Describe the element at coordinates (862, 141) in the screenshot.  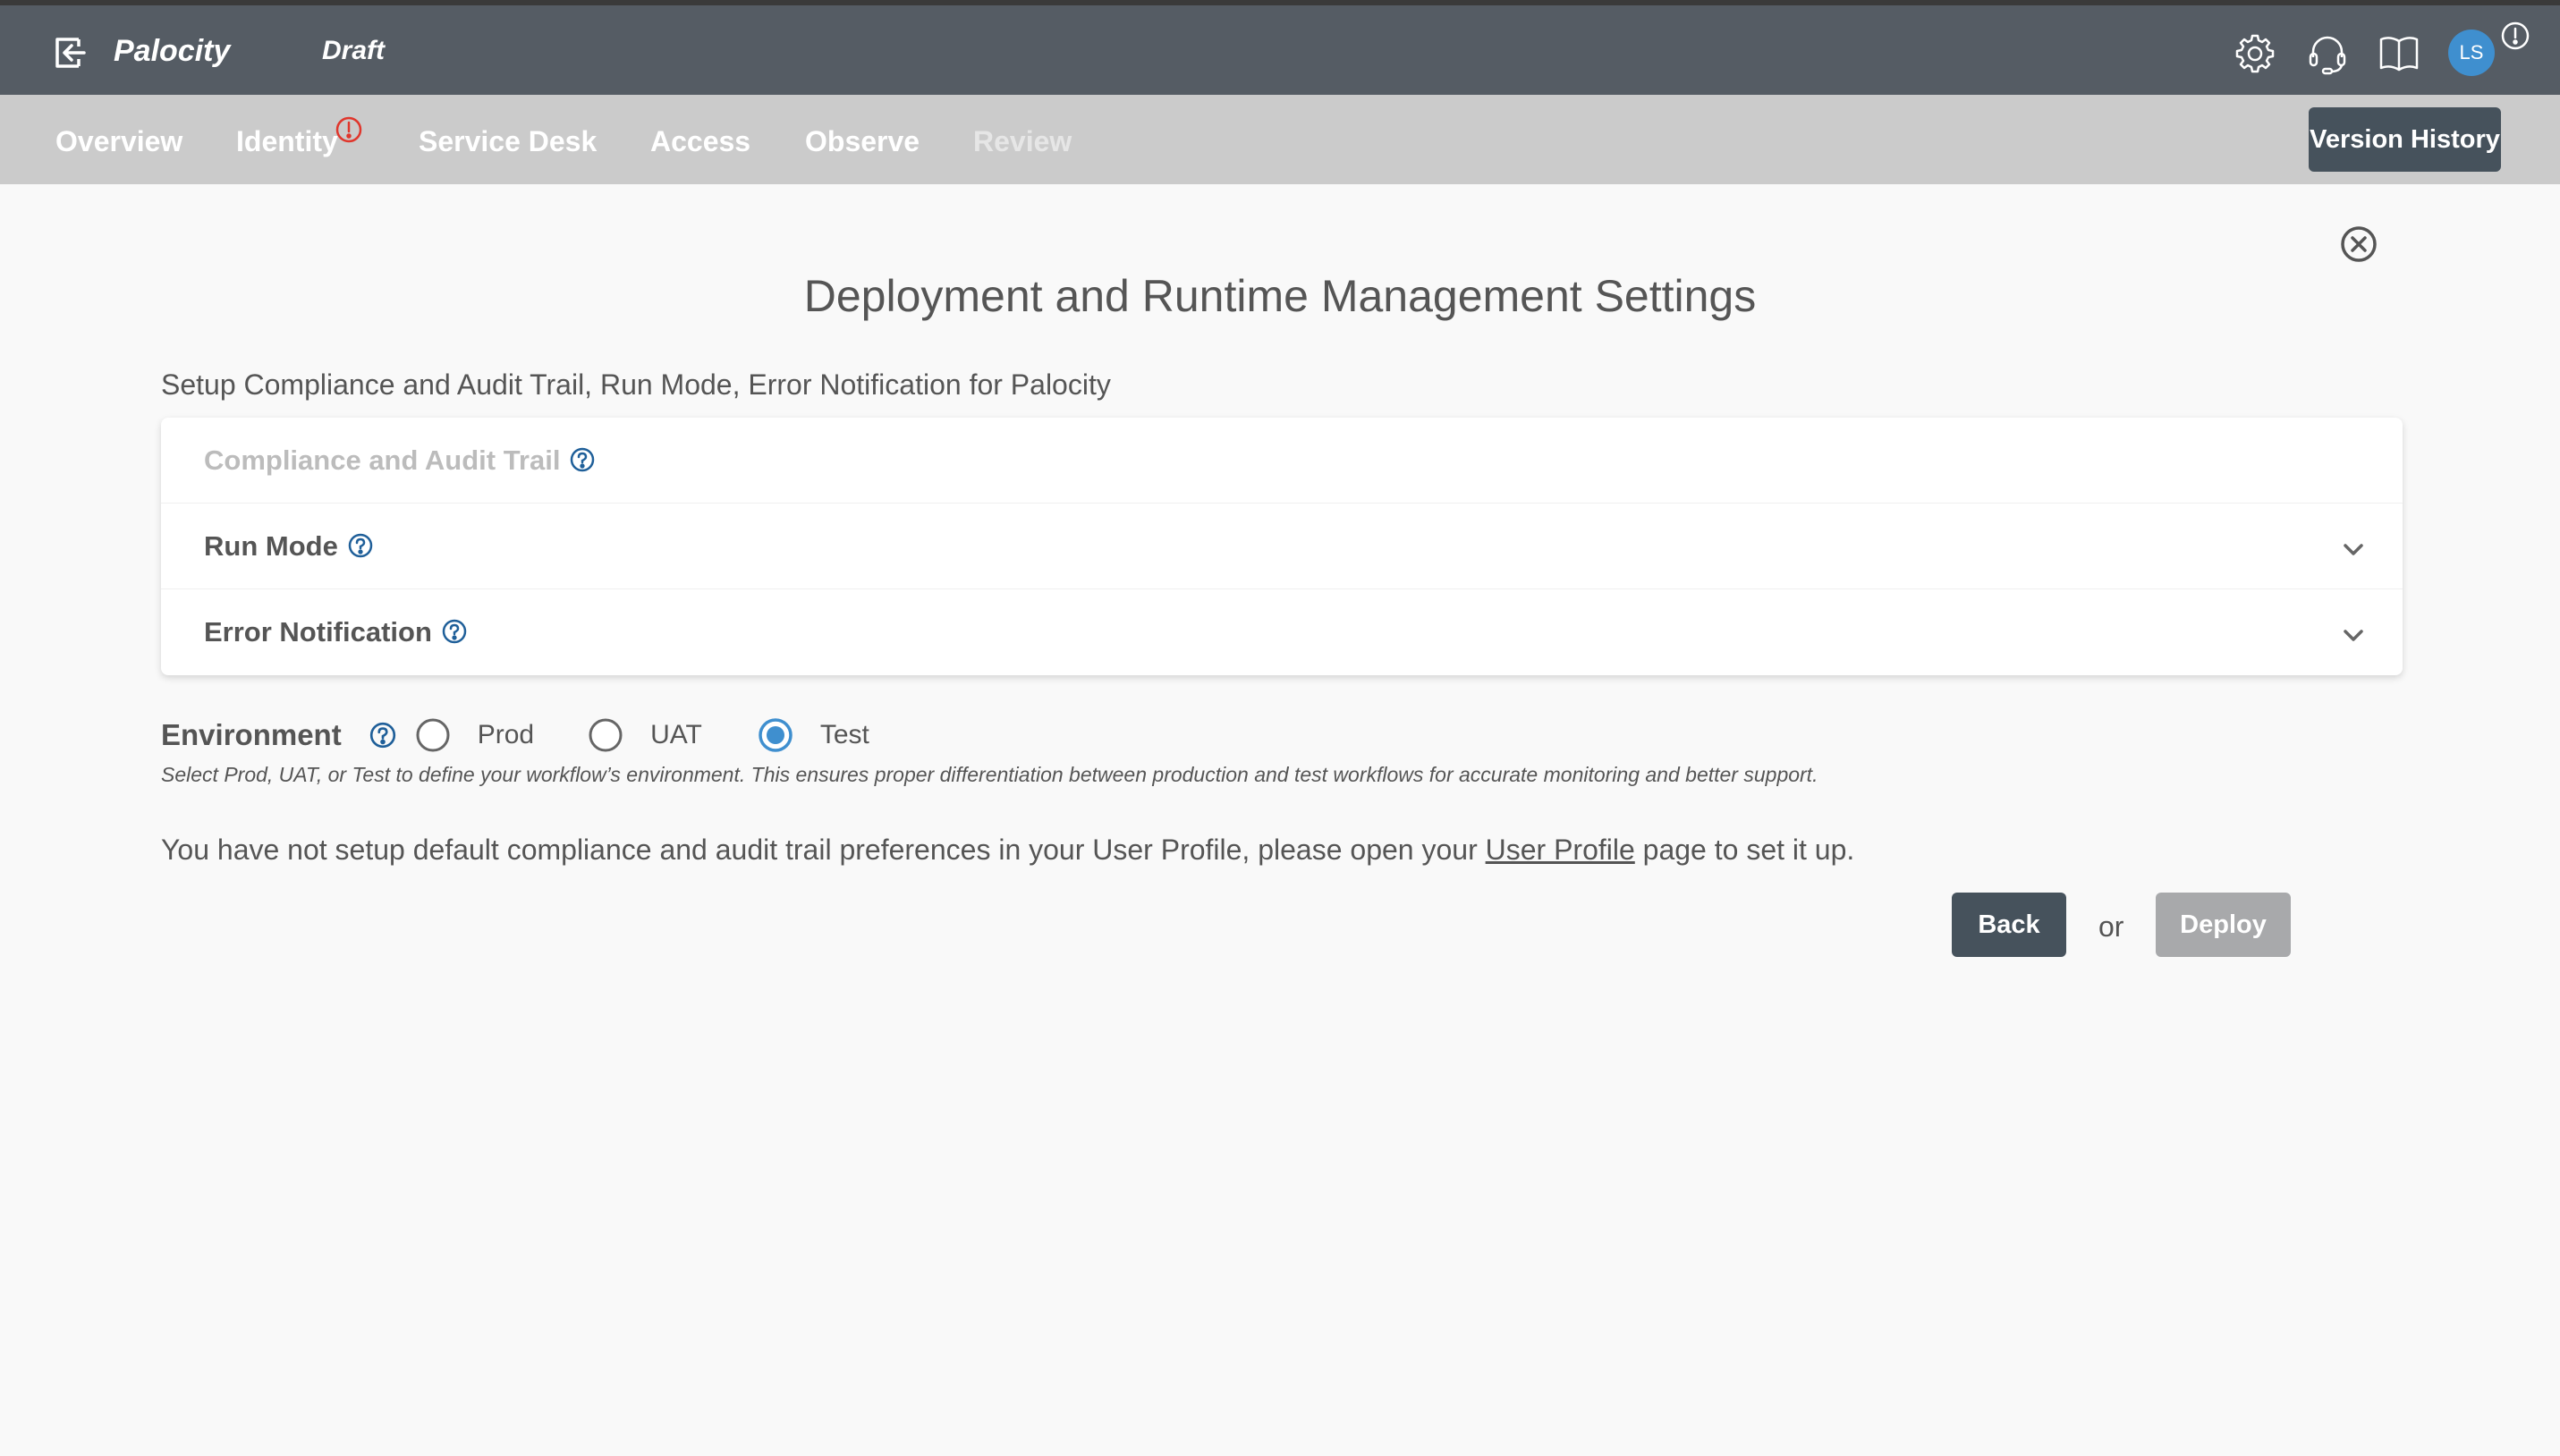
I see `tab-observe: Observe` at that location.